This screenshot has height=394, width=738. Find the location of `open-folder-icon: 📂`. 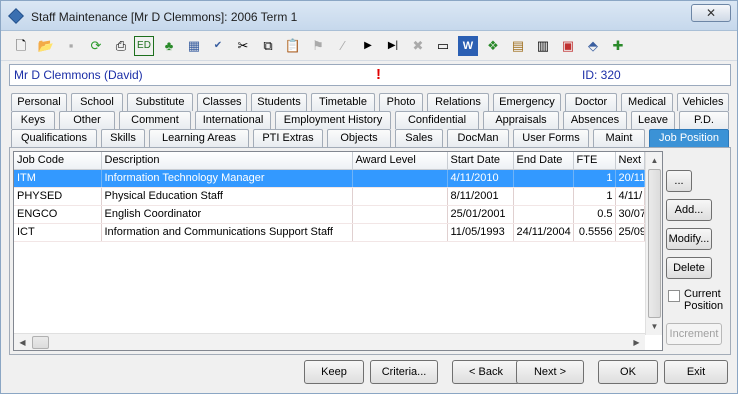

open-folder-icon: 📂 is located at coordinates (46, 46).